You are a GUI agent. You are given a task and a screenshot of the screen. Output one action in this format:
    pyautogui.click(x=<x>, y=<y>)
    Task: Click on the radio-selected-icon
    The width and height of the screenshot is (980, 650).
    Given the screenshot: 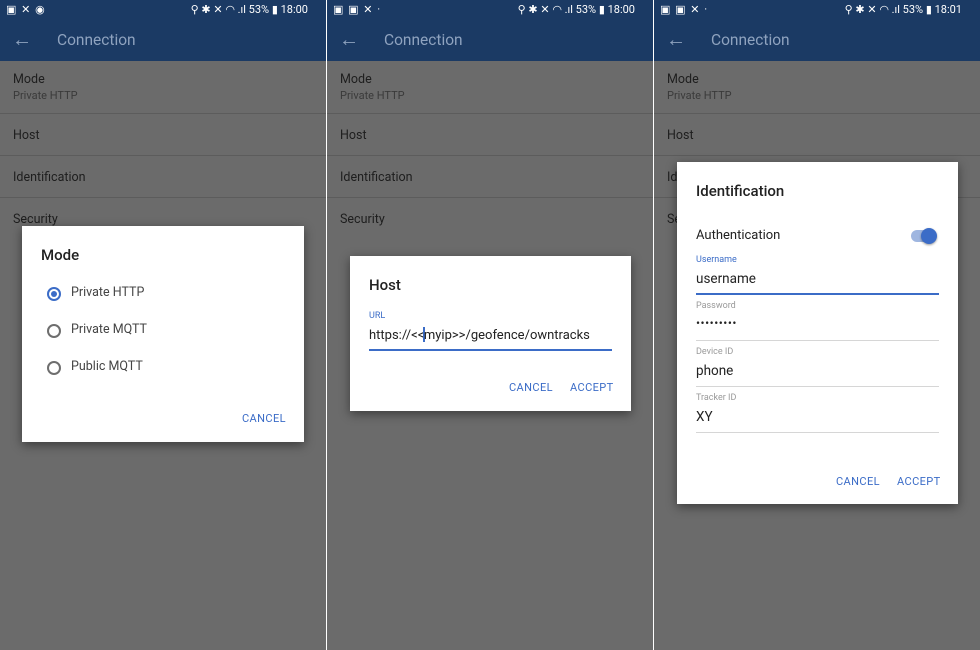 What is the action you would take?
    pyautogui.click(x=54, y=294)
    